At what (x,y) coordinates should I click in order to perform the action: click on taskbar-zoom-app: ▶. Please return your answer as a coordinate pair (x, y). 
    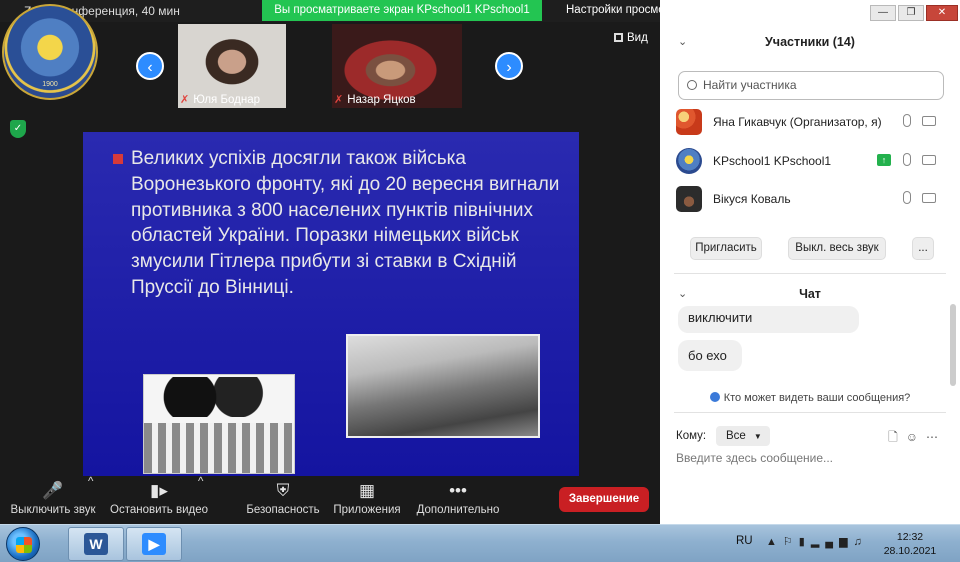
    Looking at the image, I should click on (154, 544).